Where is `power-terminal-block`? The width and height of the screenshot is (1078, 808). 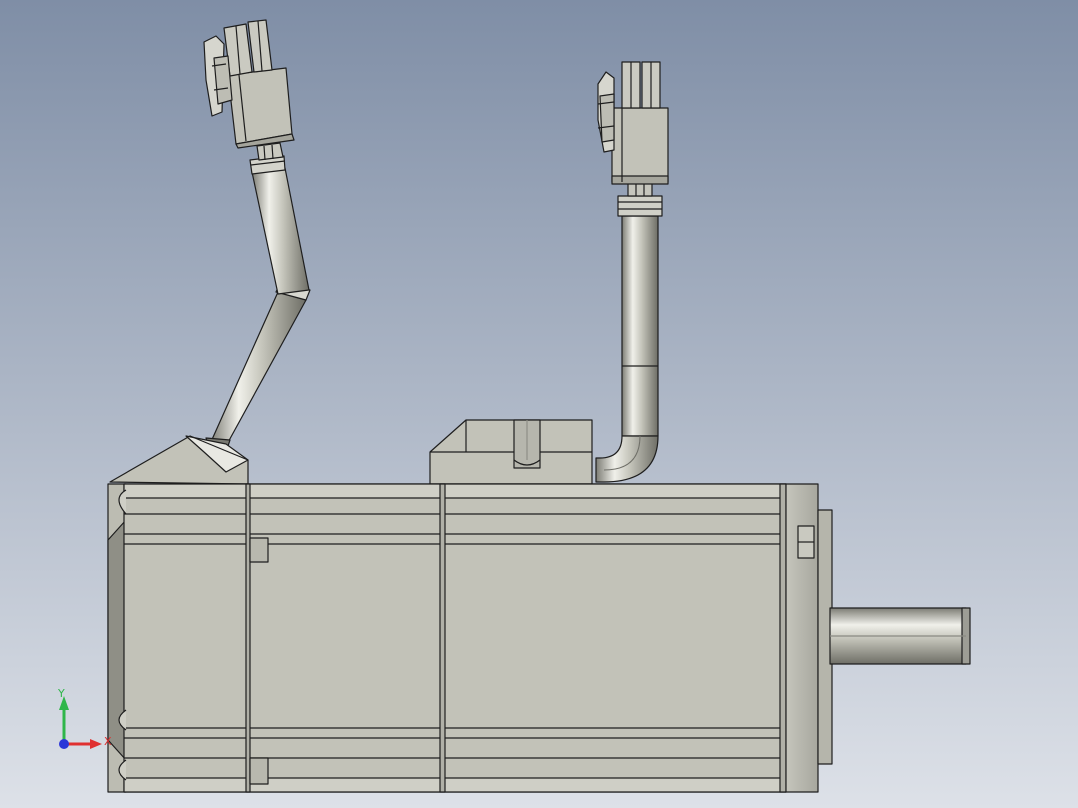
power-terminal-block is located at coordinates (511, 452).